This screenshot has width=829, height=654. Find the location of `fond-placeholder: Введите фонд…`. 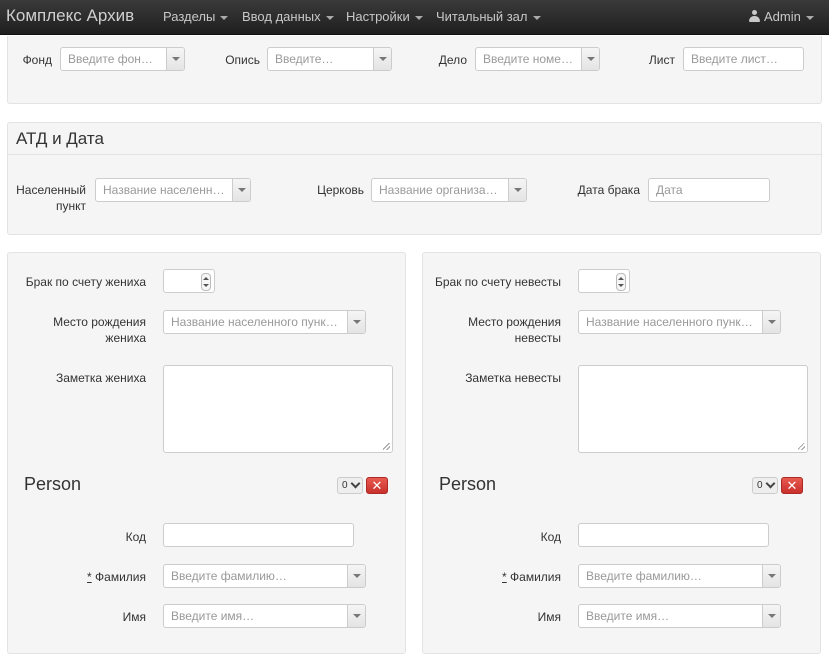

fond-placeholder: Введите фонд… is located at coordinates (113, 59).